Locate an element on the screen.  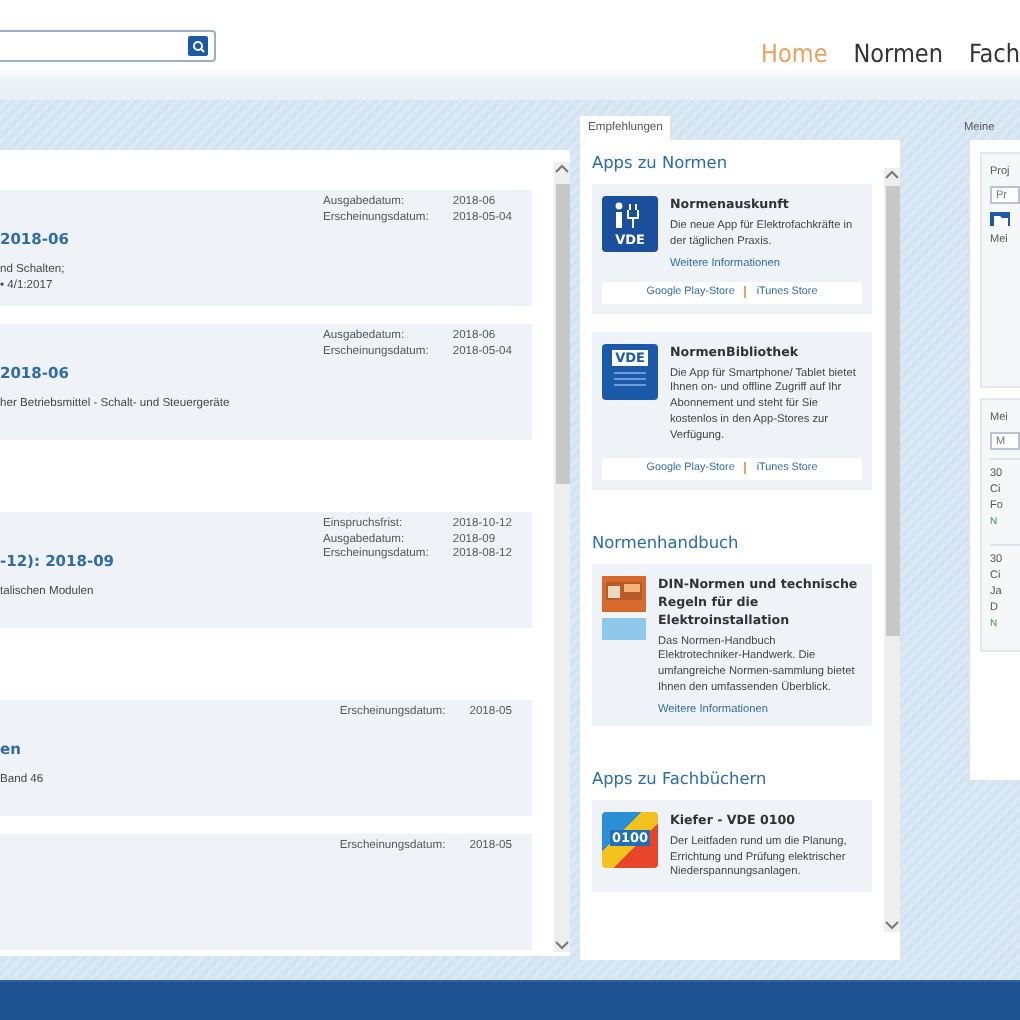
search-button is located at coordinates (198, 46).